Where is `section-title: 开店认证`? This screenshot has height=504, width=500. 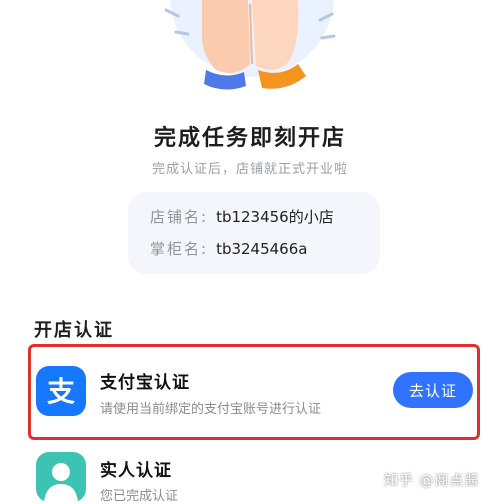
section-title: 开店认证 is located at coordinates (74, 330).